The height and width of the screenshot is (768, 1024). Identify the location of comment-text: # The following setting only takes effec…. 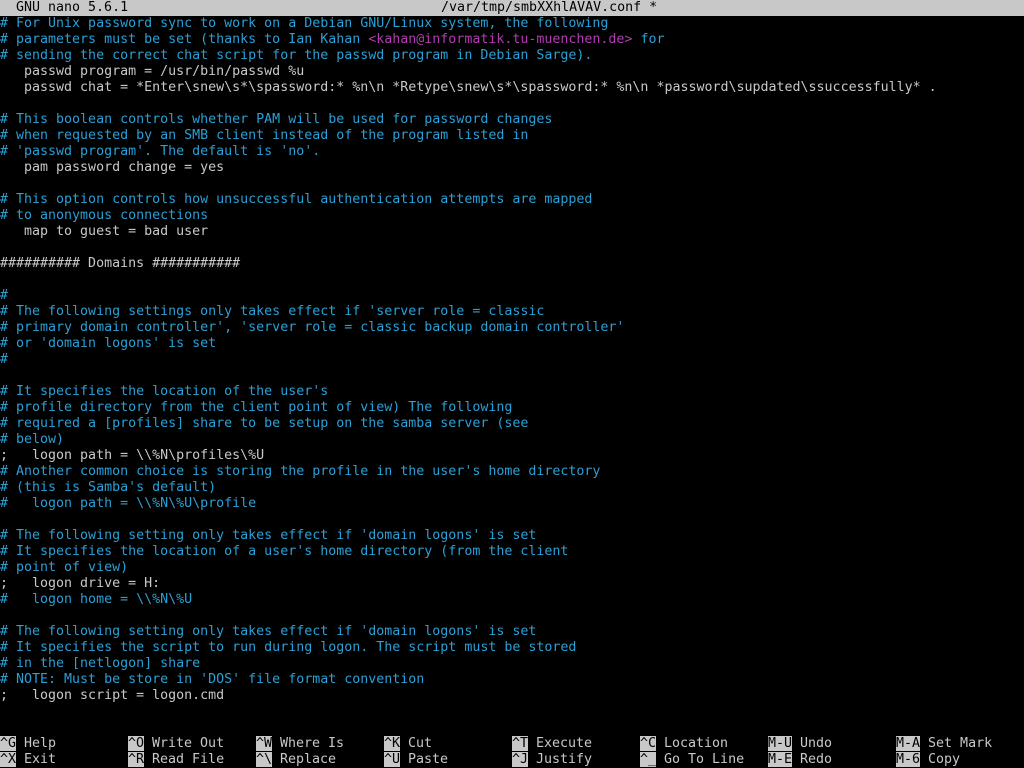
(268, 631).